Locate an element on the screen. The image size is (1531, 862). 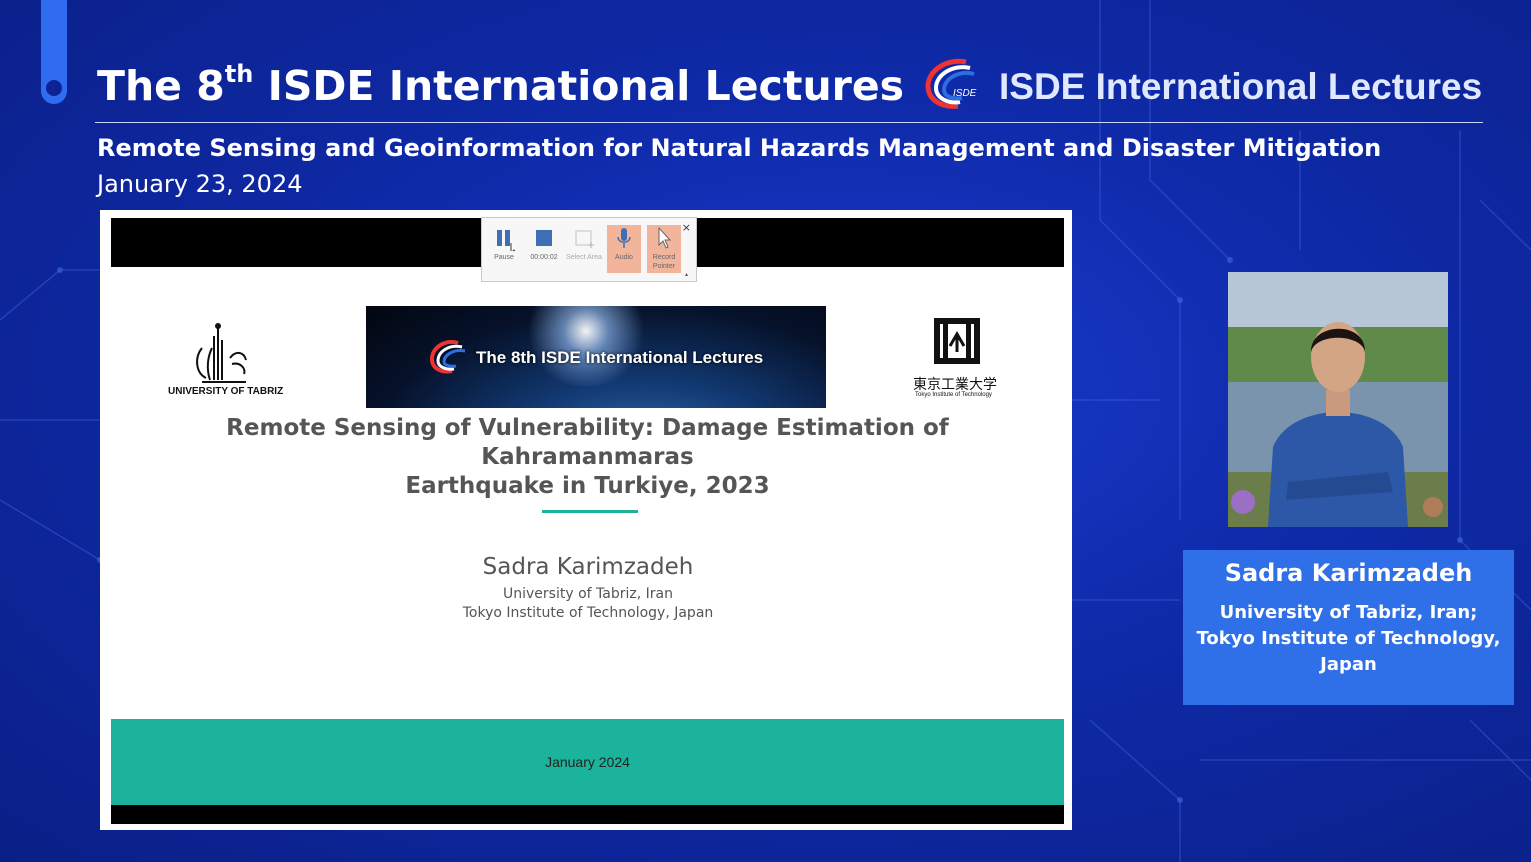
slide-footer-date: January 2024 is located at coordinates (587, 762).